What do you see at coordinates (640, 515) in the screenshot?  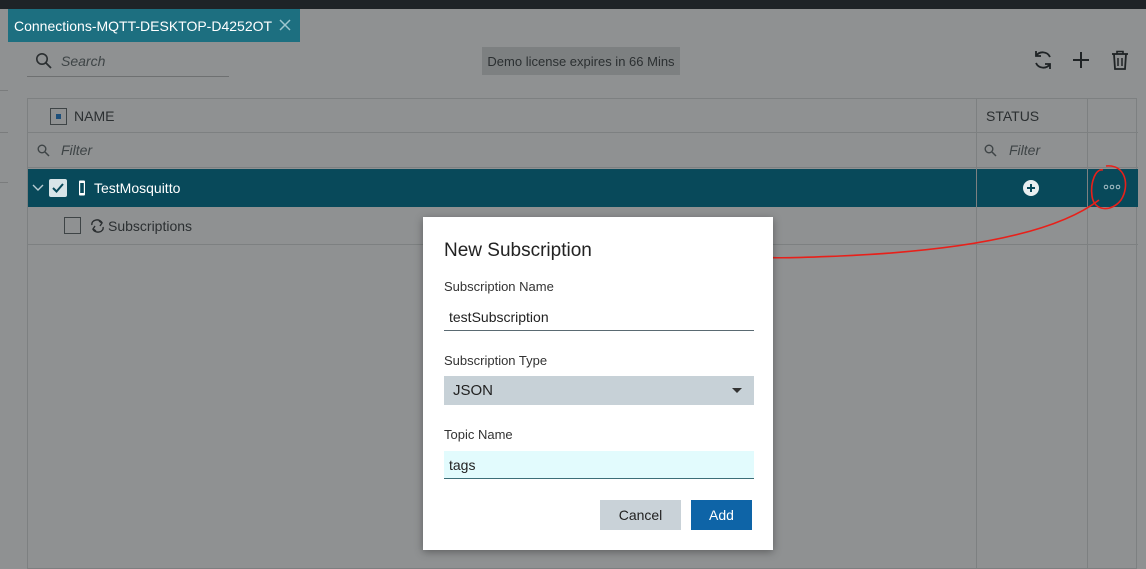 I see `cancel-button: Cancel` at bounding box center [640, 515].